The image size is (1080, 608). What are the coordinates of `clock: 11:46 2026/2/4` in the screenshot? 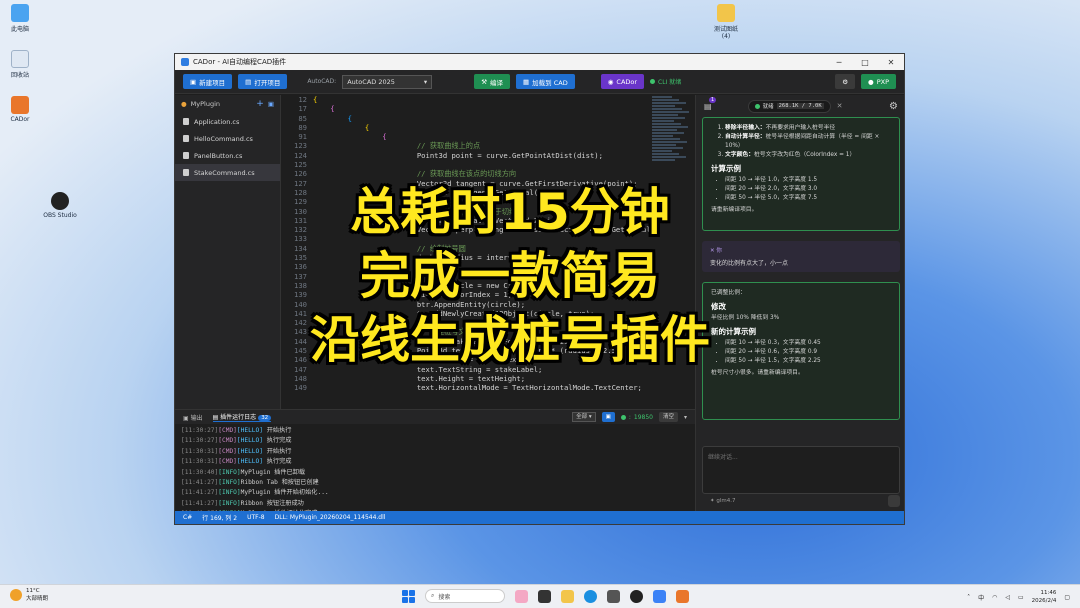 It's located at (1044, 597).